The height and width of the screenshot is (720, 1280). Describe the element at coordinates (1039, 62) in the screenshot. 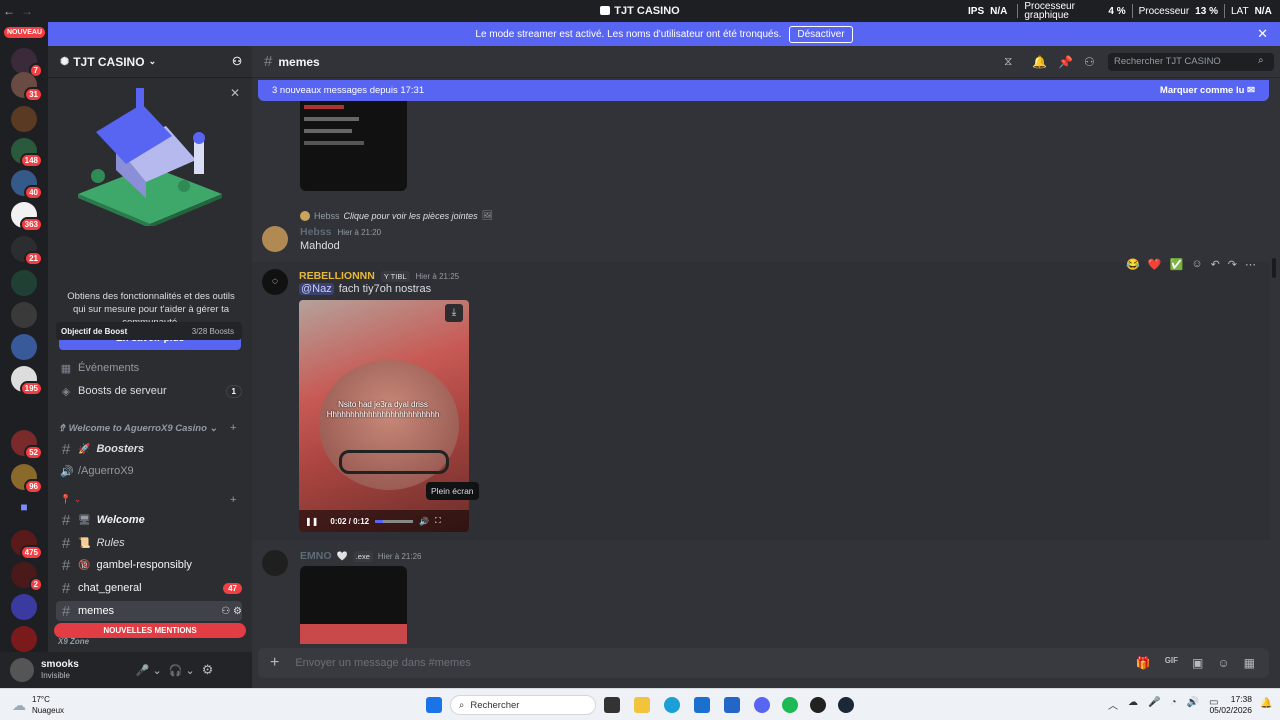

I see `bell-icon: 🔔` at that location.